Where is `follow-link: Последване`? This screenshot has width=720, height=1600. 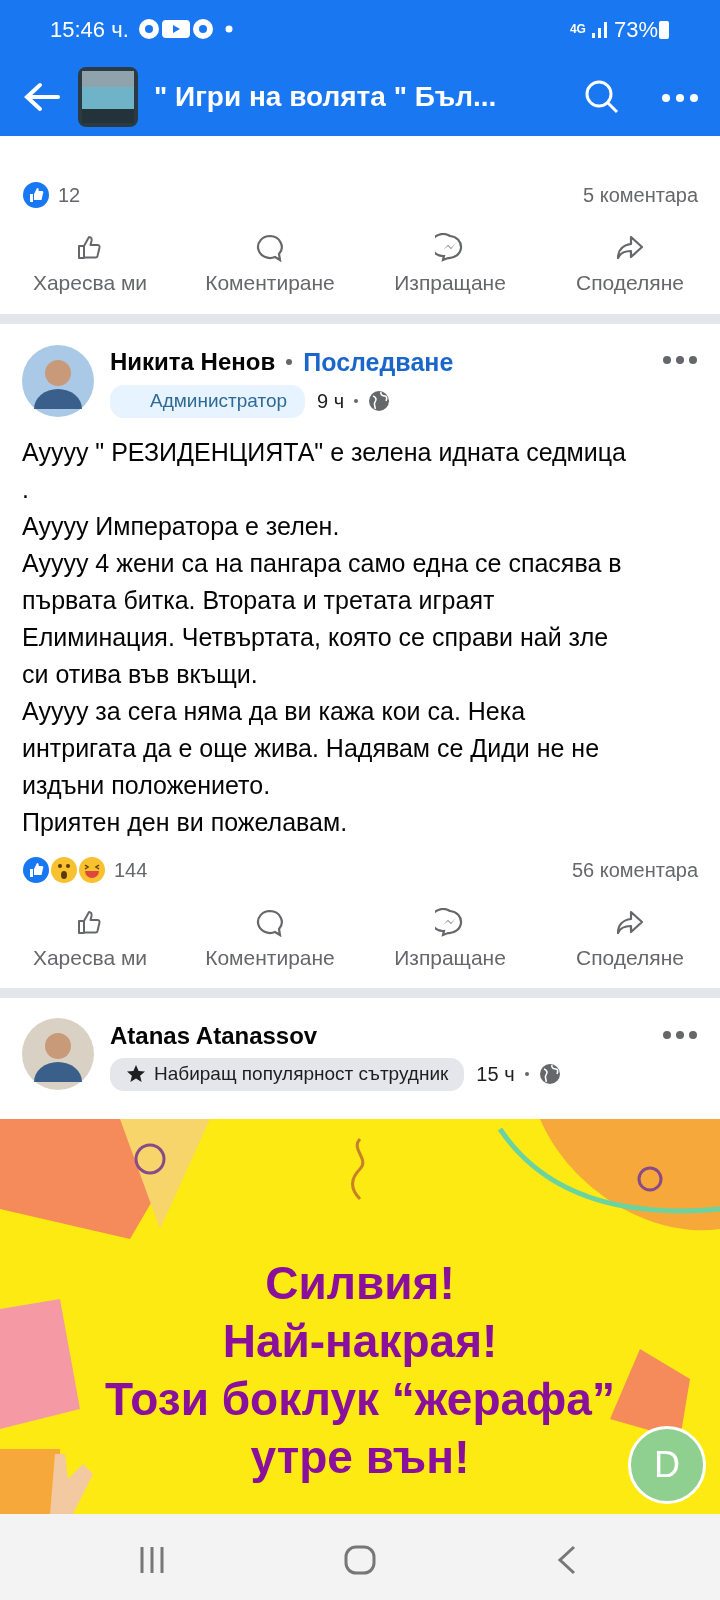 follow-link: Последване is located at coordinates (378, 362).